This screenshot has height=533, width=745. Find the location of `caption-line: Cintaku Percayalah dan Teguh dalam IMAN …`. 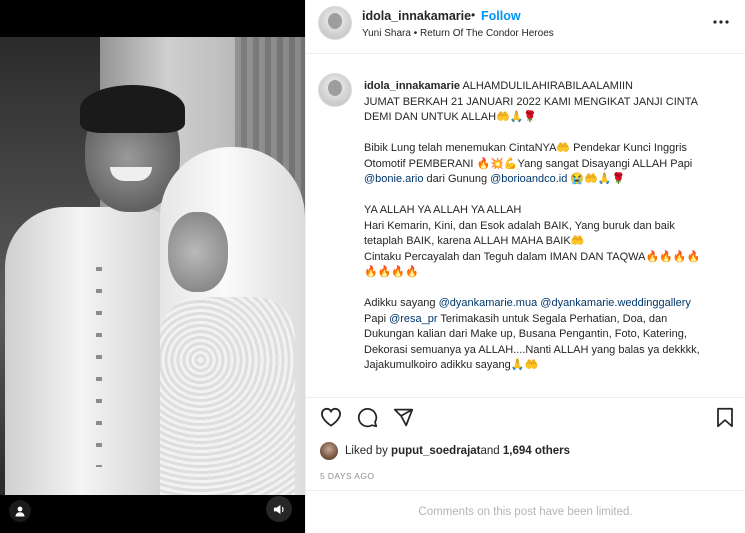

caption-line: Cintaku Percayalah dan Teguh dalam IMAN … is located at coordinates (532, 256).